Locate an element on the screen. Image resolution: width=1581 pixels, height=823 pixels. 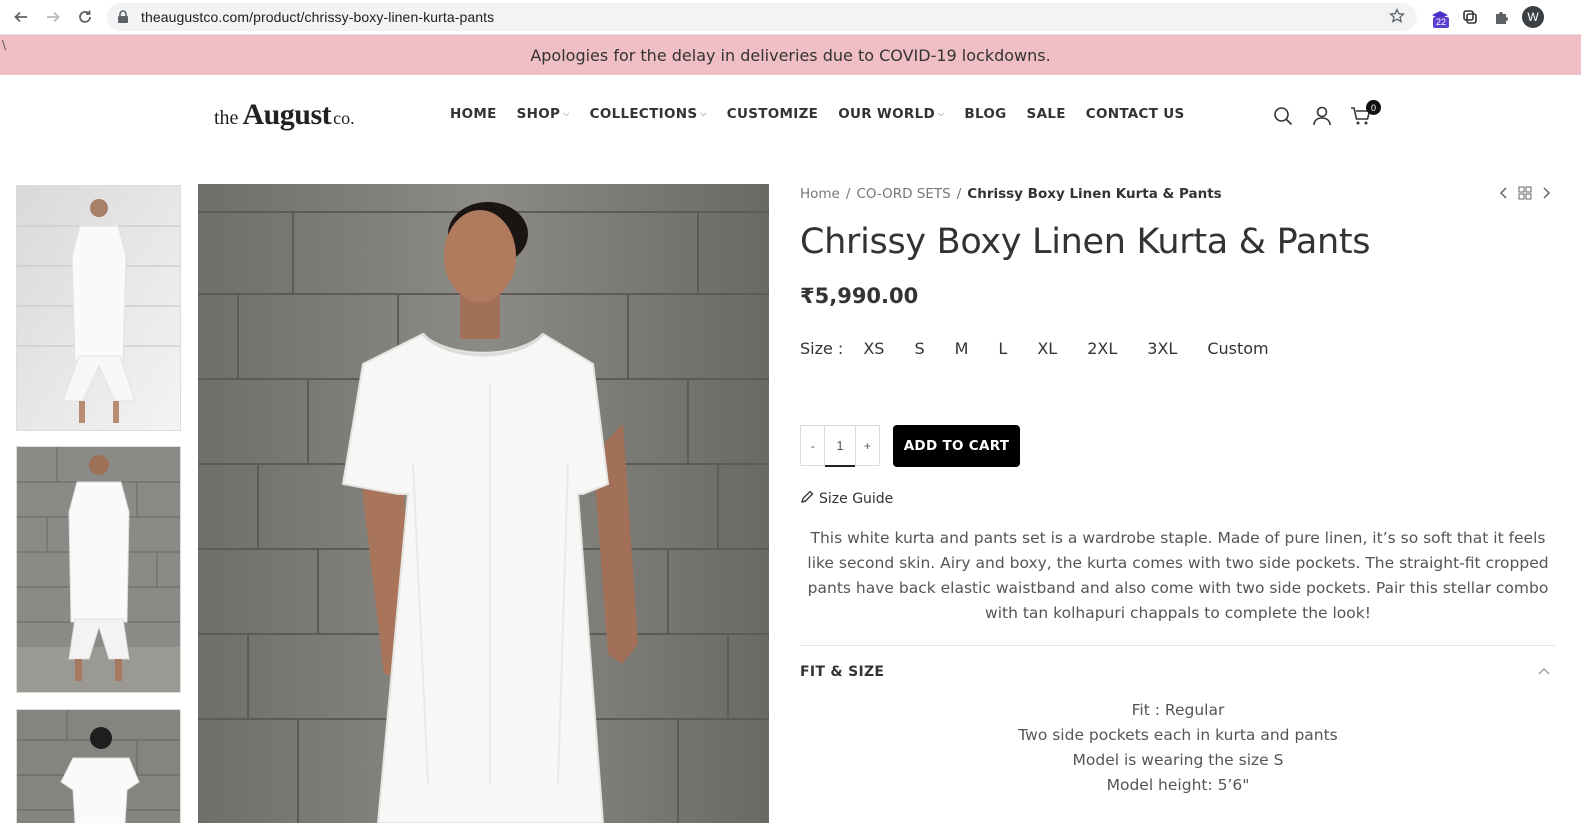
size-option-m: M is located at coordinates (962, 348).